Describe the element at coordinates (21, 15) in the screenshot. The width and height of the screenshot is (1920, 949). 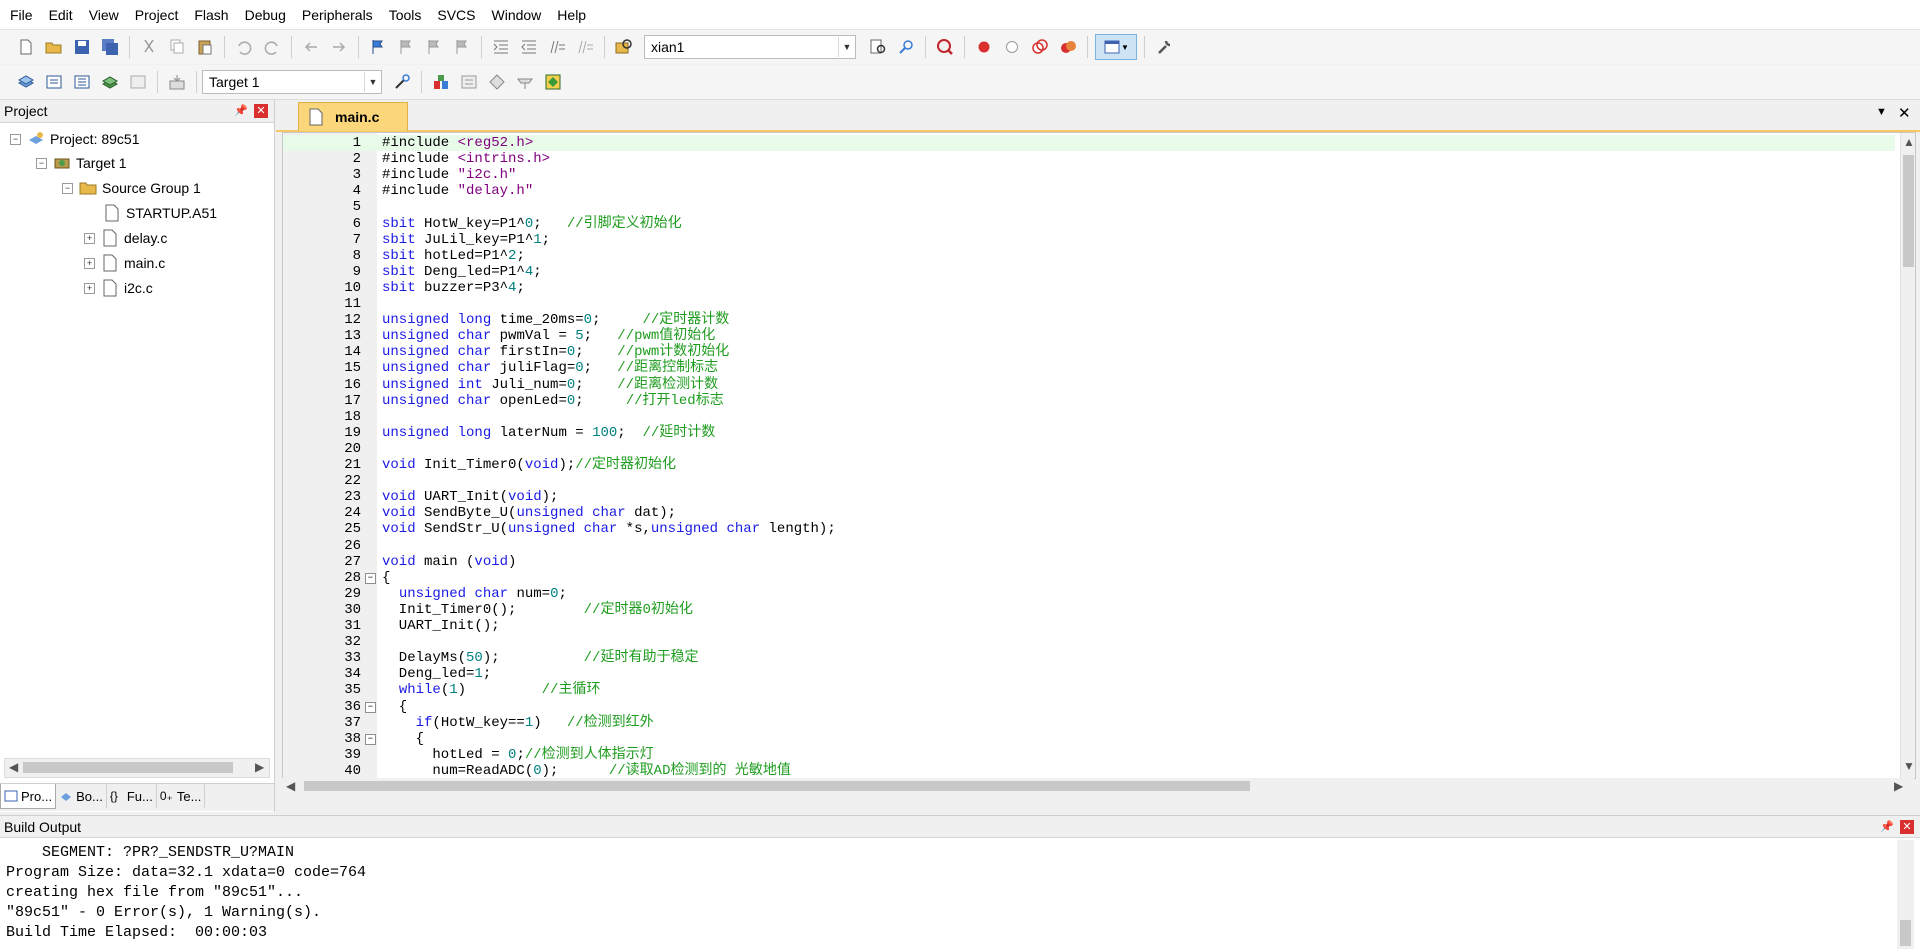
I see `menu-file: File` at that location.